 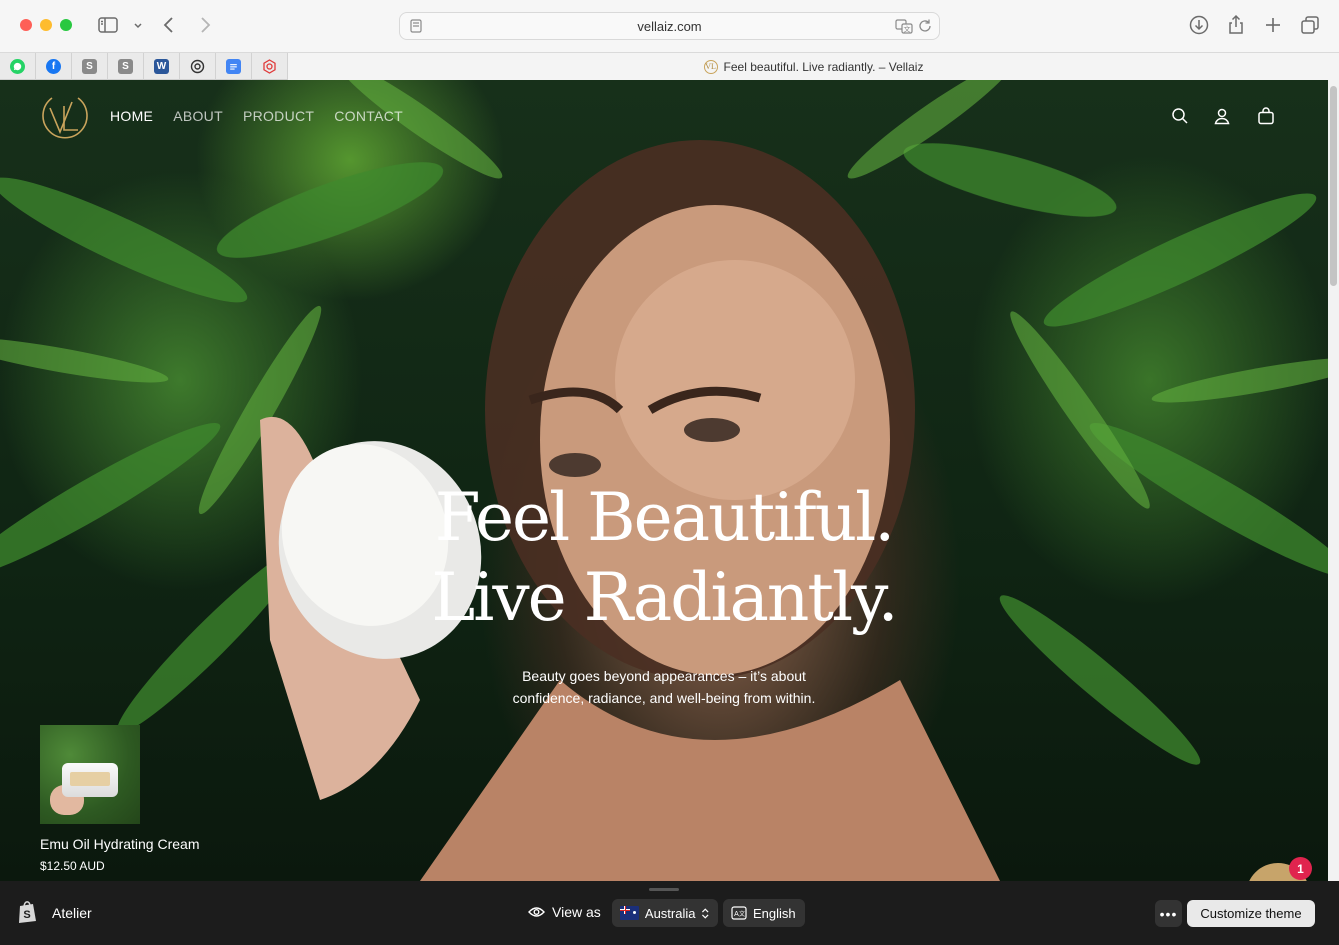 What do you see at coordinates (134, 25) in the screenshot?
I see `chevron-down-icon` at bounding box center [134, 25].